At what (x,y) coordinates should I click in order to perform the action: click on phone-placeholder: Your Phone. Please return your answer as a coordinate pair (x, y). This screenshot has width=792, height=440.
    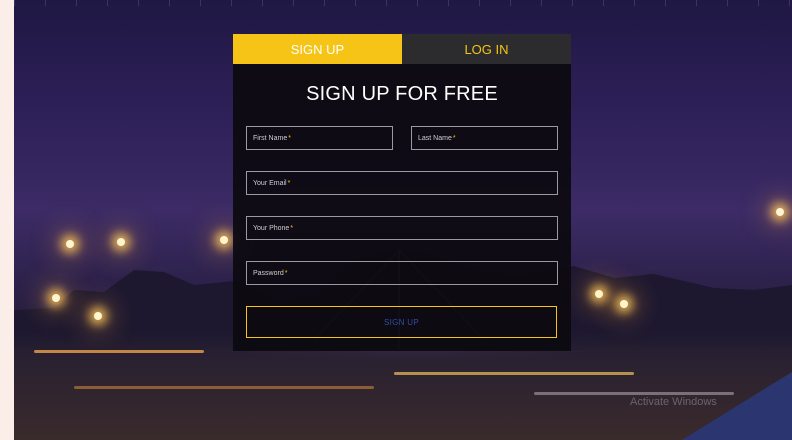
    Looking at the image, I should click on (271, 228).